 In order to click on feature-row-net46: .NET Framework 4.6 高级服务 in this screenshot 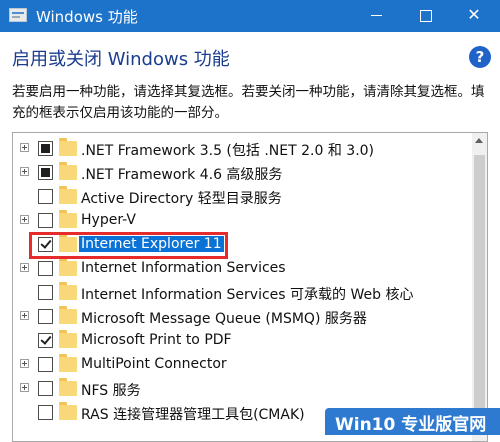, I will do `click(243, 173)`.